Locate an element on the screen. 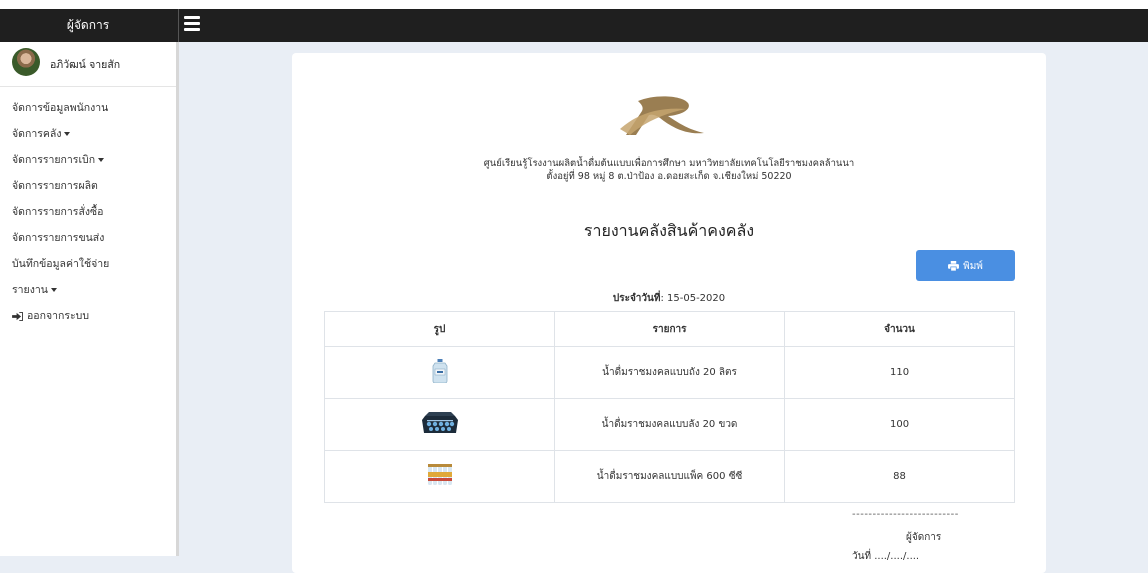  sidebar-item-expenses: บันทึกข้อมูลค่าใช้จ่าย is located at coordinates (88, 264).